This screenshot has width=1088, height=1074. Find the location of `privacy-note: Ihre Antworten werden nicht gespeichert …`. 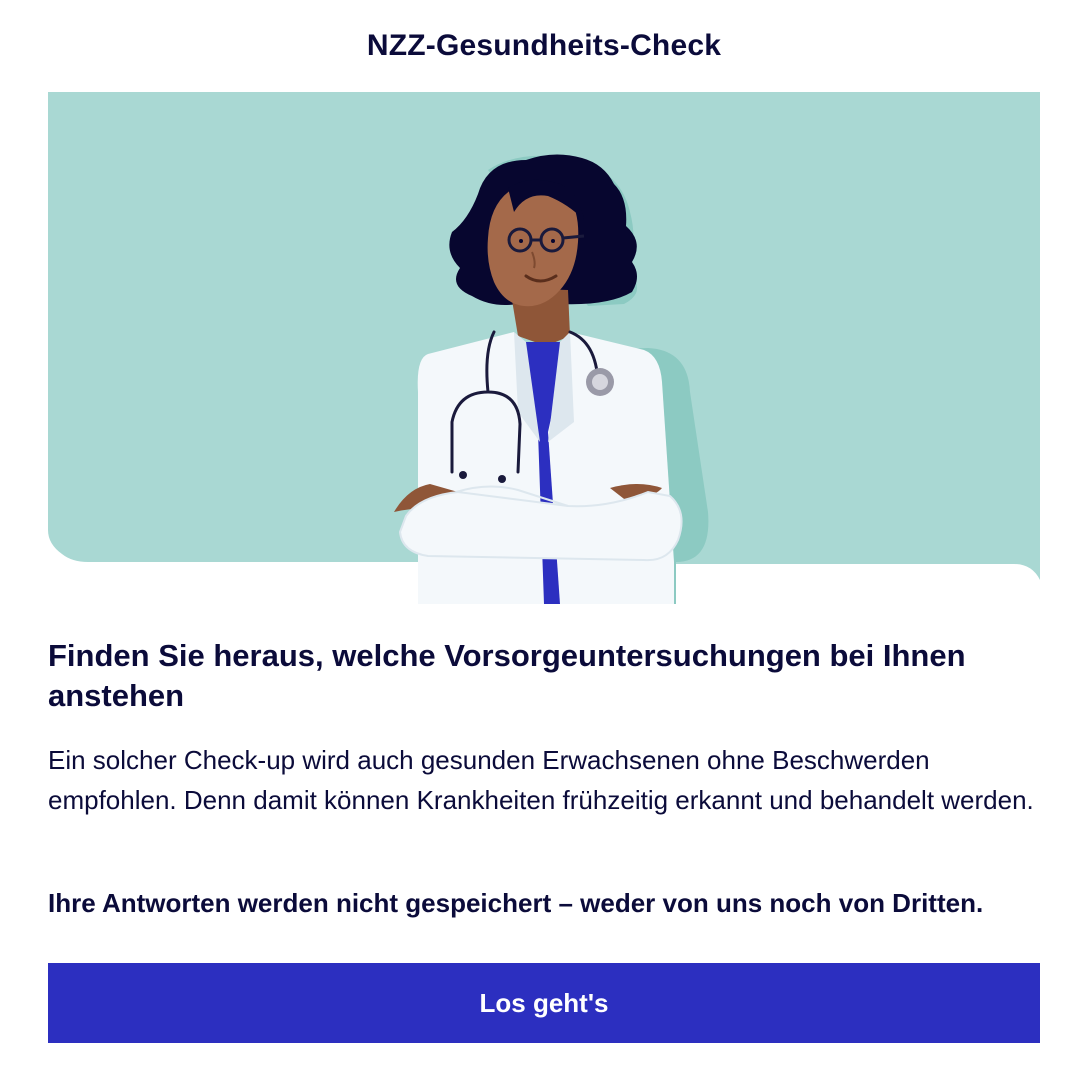

privacy-note: Ihre Antworten werden nicht gespeichert … is located at coordinates (516, 903).